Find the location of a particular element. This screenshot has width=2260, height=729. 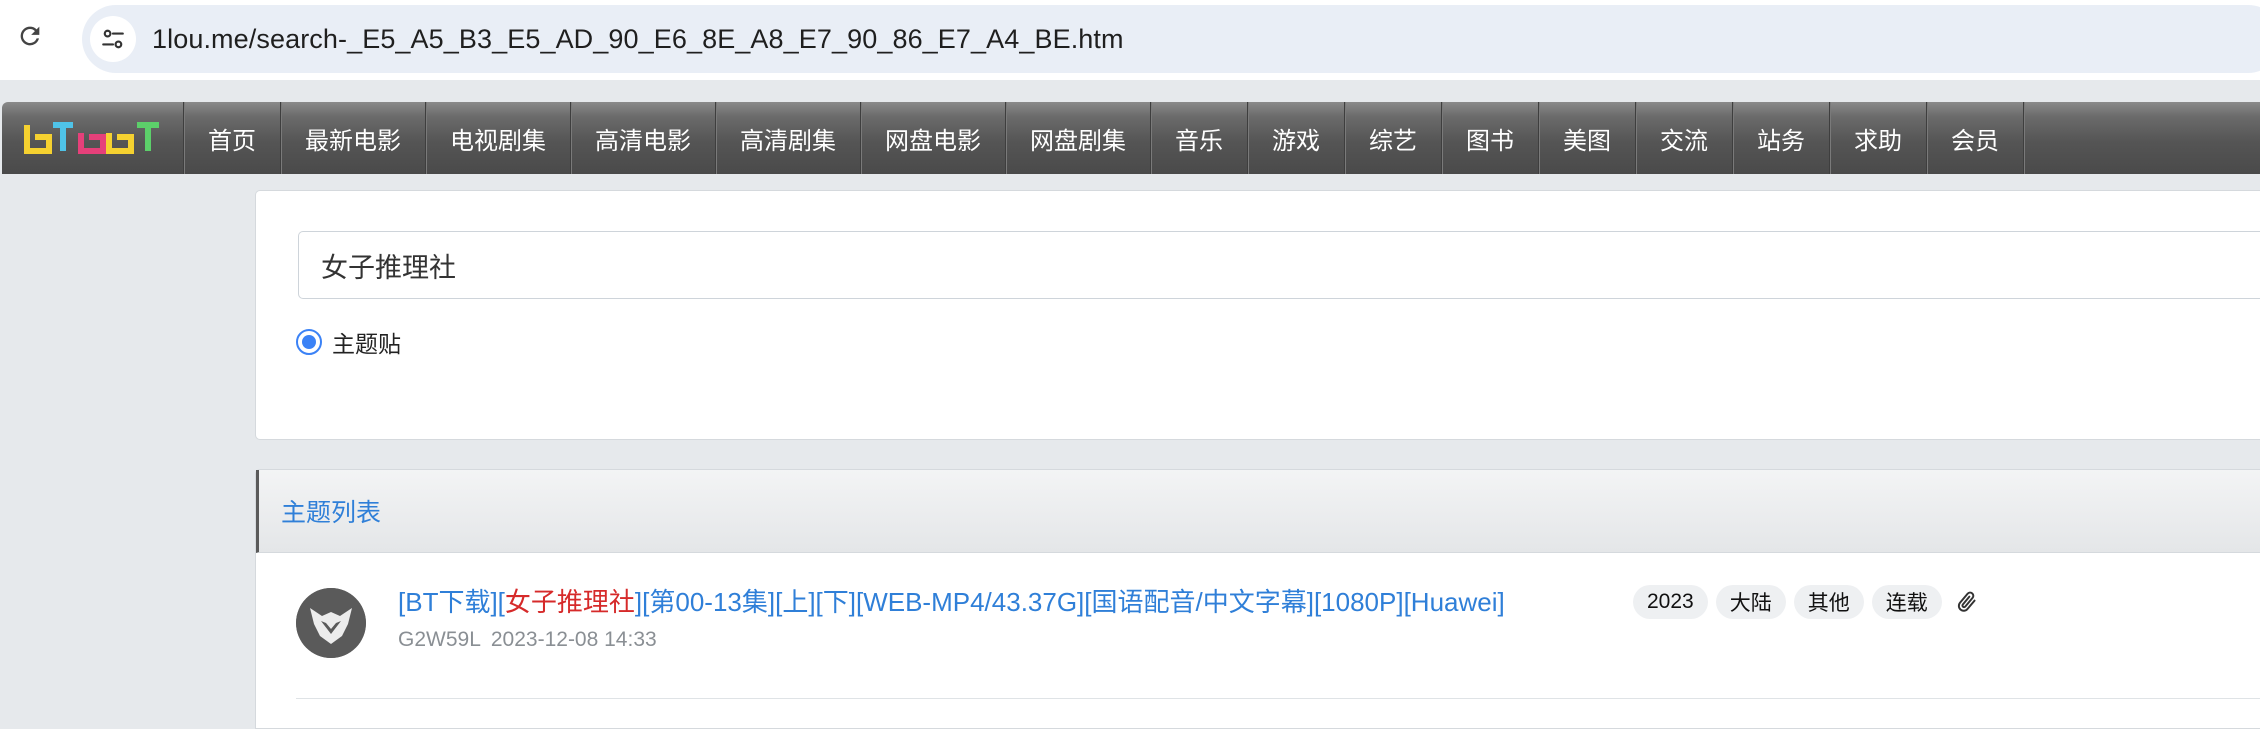

radio-checked-dot is located at coordinates (309, 342).